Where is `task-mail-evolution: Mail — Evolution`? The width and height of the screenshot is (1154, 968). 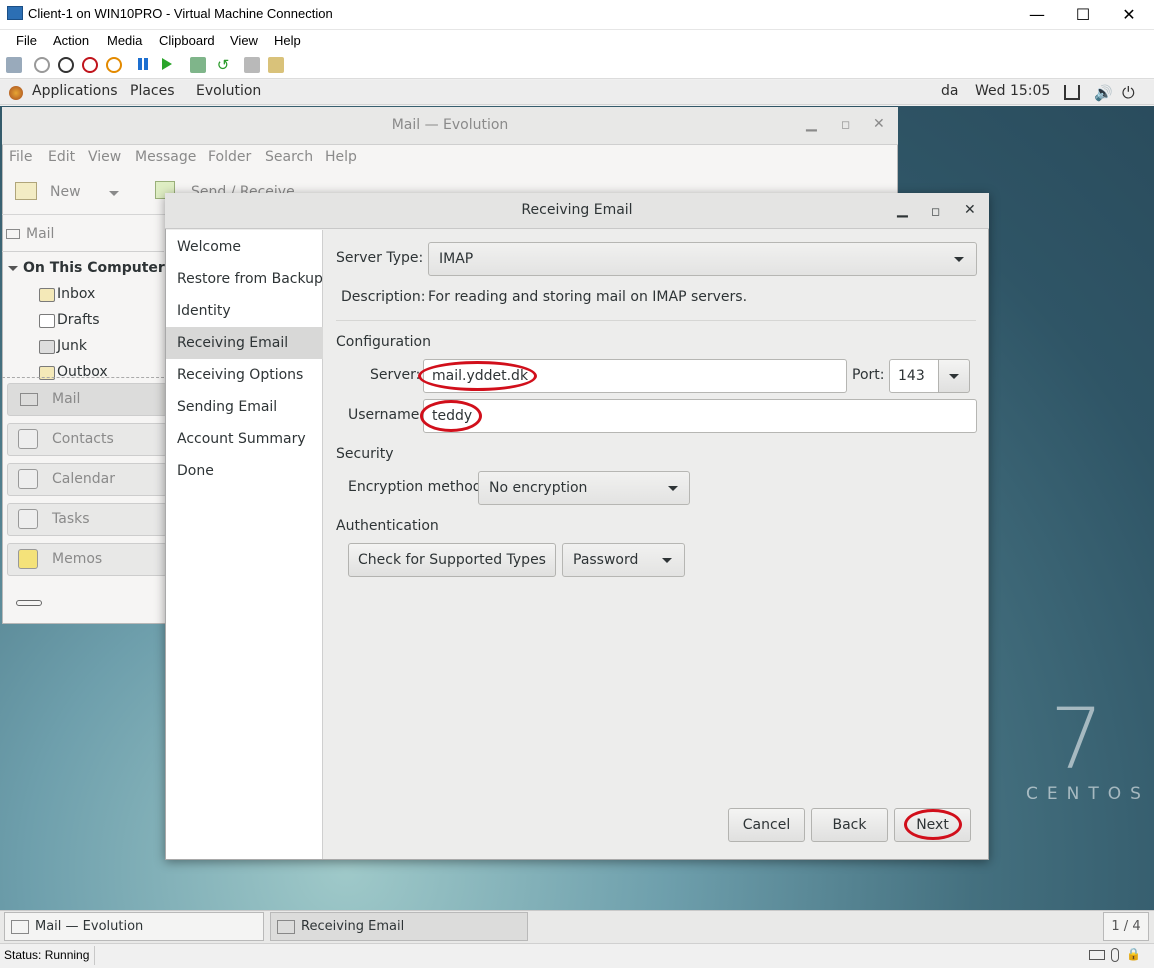 task-mail-evolution: Mail — Evolution is located at coordinates (134, 926).